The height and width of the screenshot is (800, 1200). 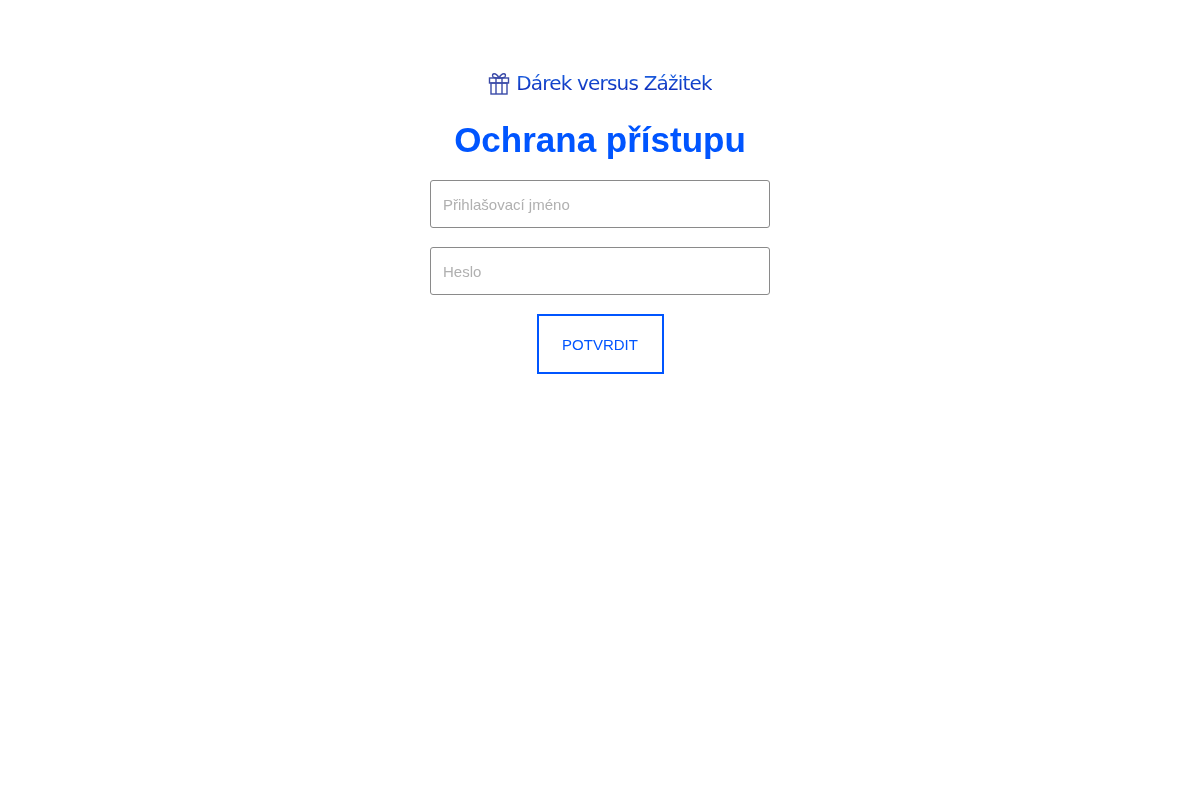 What do you see at coordinates (499, 83) in the screenshot?
I see `gift-icon` at bounding box center [499, 83].